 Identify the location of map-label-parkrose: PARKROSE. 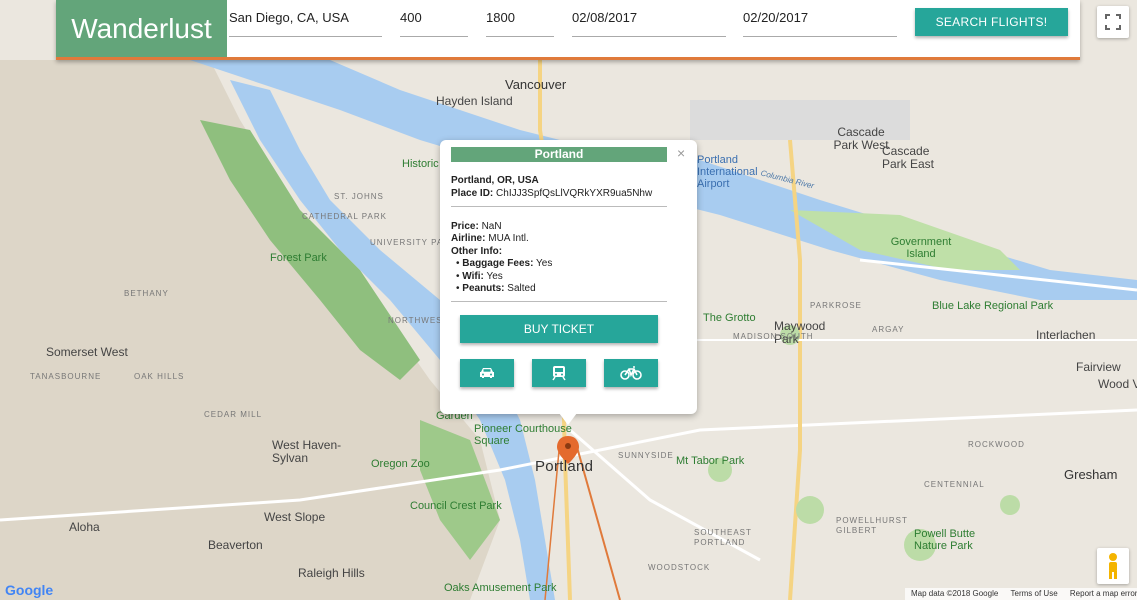
(836, 305).